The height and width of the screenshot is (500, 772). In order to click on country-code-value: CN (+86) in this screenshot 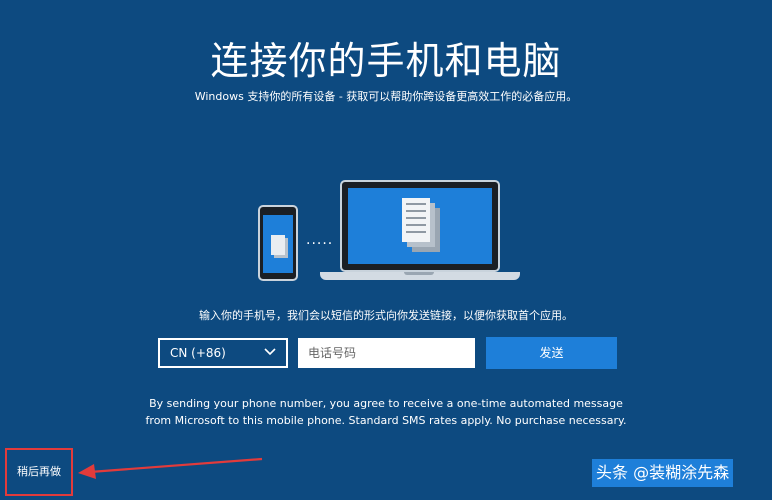, I will do `click(198, 353)`.